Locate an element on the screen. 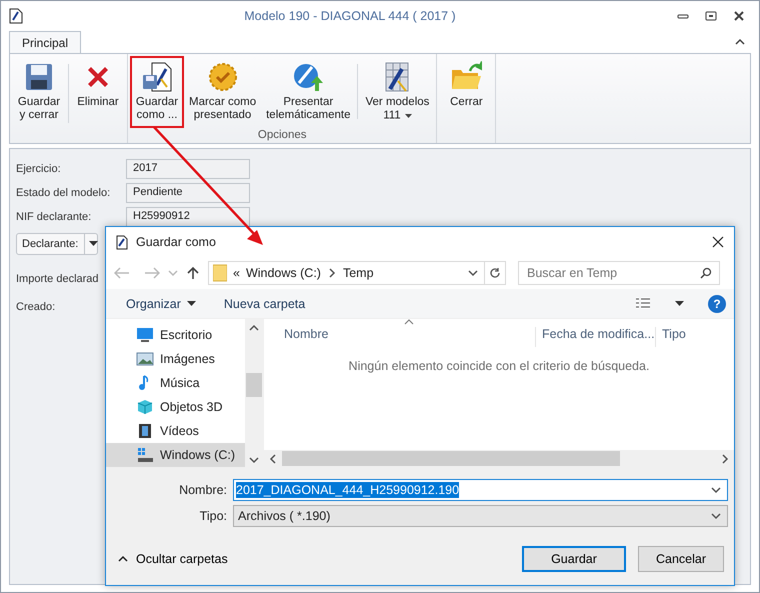  address-bar: « Windows (C:) Temp is located at coordinates (357, 273).